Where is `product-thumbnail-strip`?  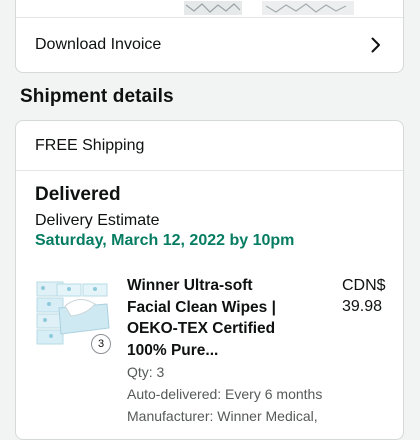 product-thumbnail-strip is located at coordinates (269, 8).